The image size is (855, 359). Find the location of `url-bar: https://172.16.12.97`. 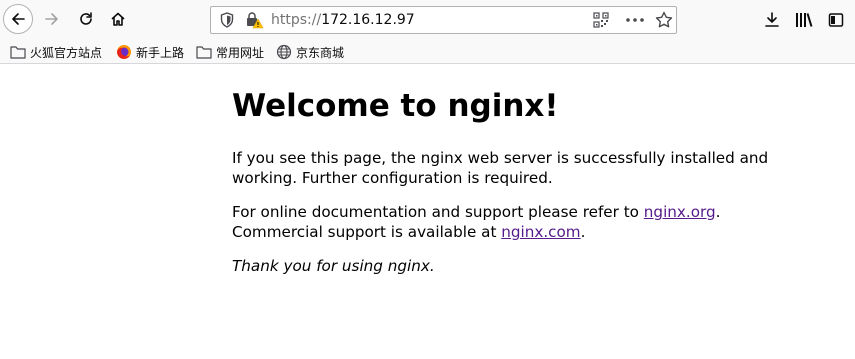

url-bar: https://172.16.12.97 is located at coordinates (443, 20).